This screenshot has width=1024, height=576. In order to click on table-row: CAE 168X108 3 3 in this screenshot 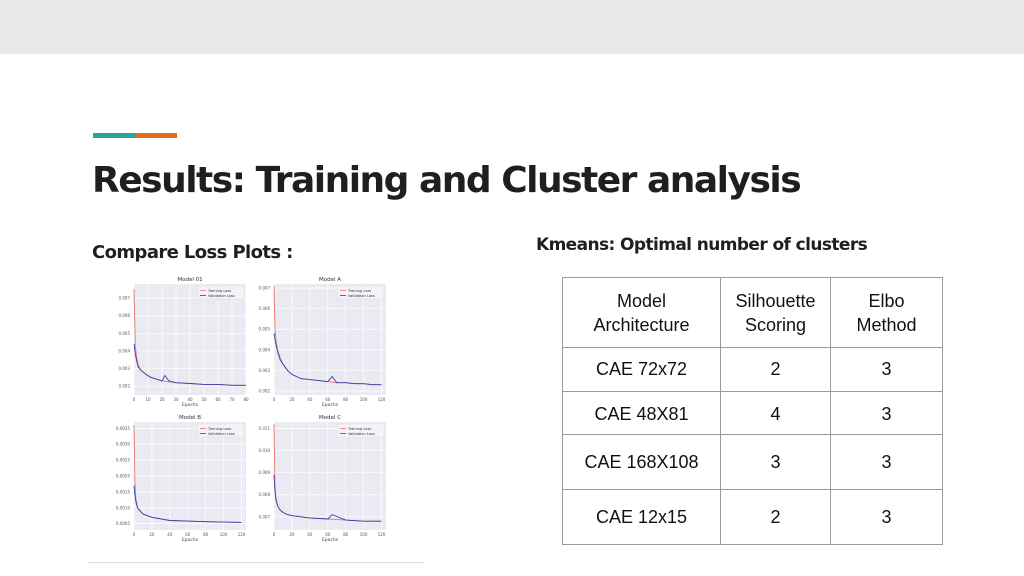, I will do `click(752, 462)`.